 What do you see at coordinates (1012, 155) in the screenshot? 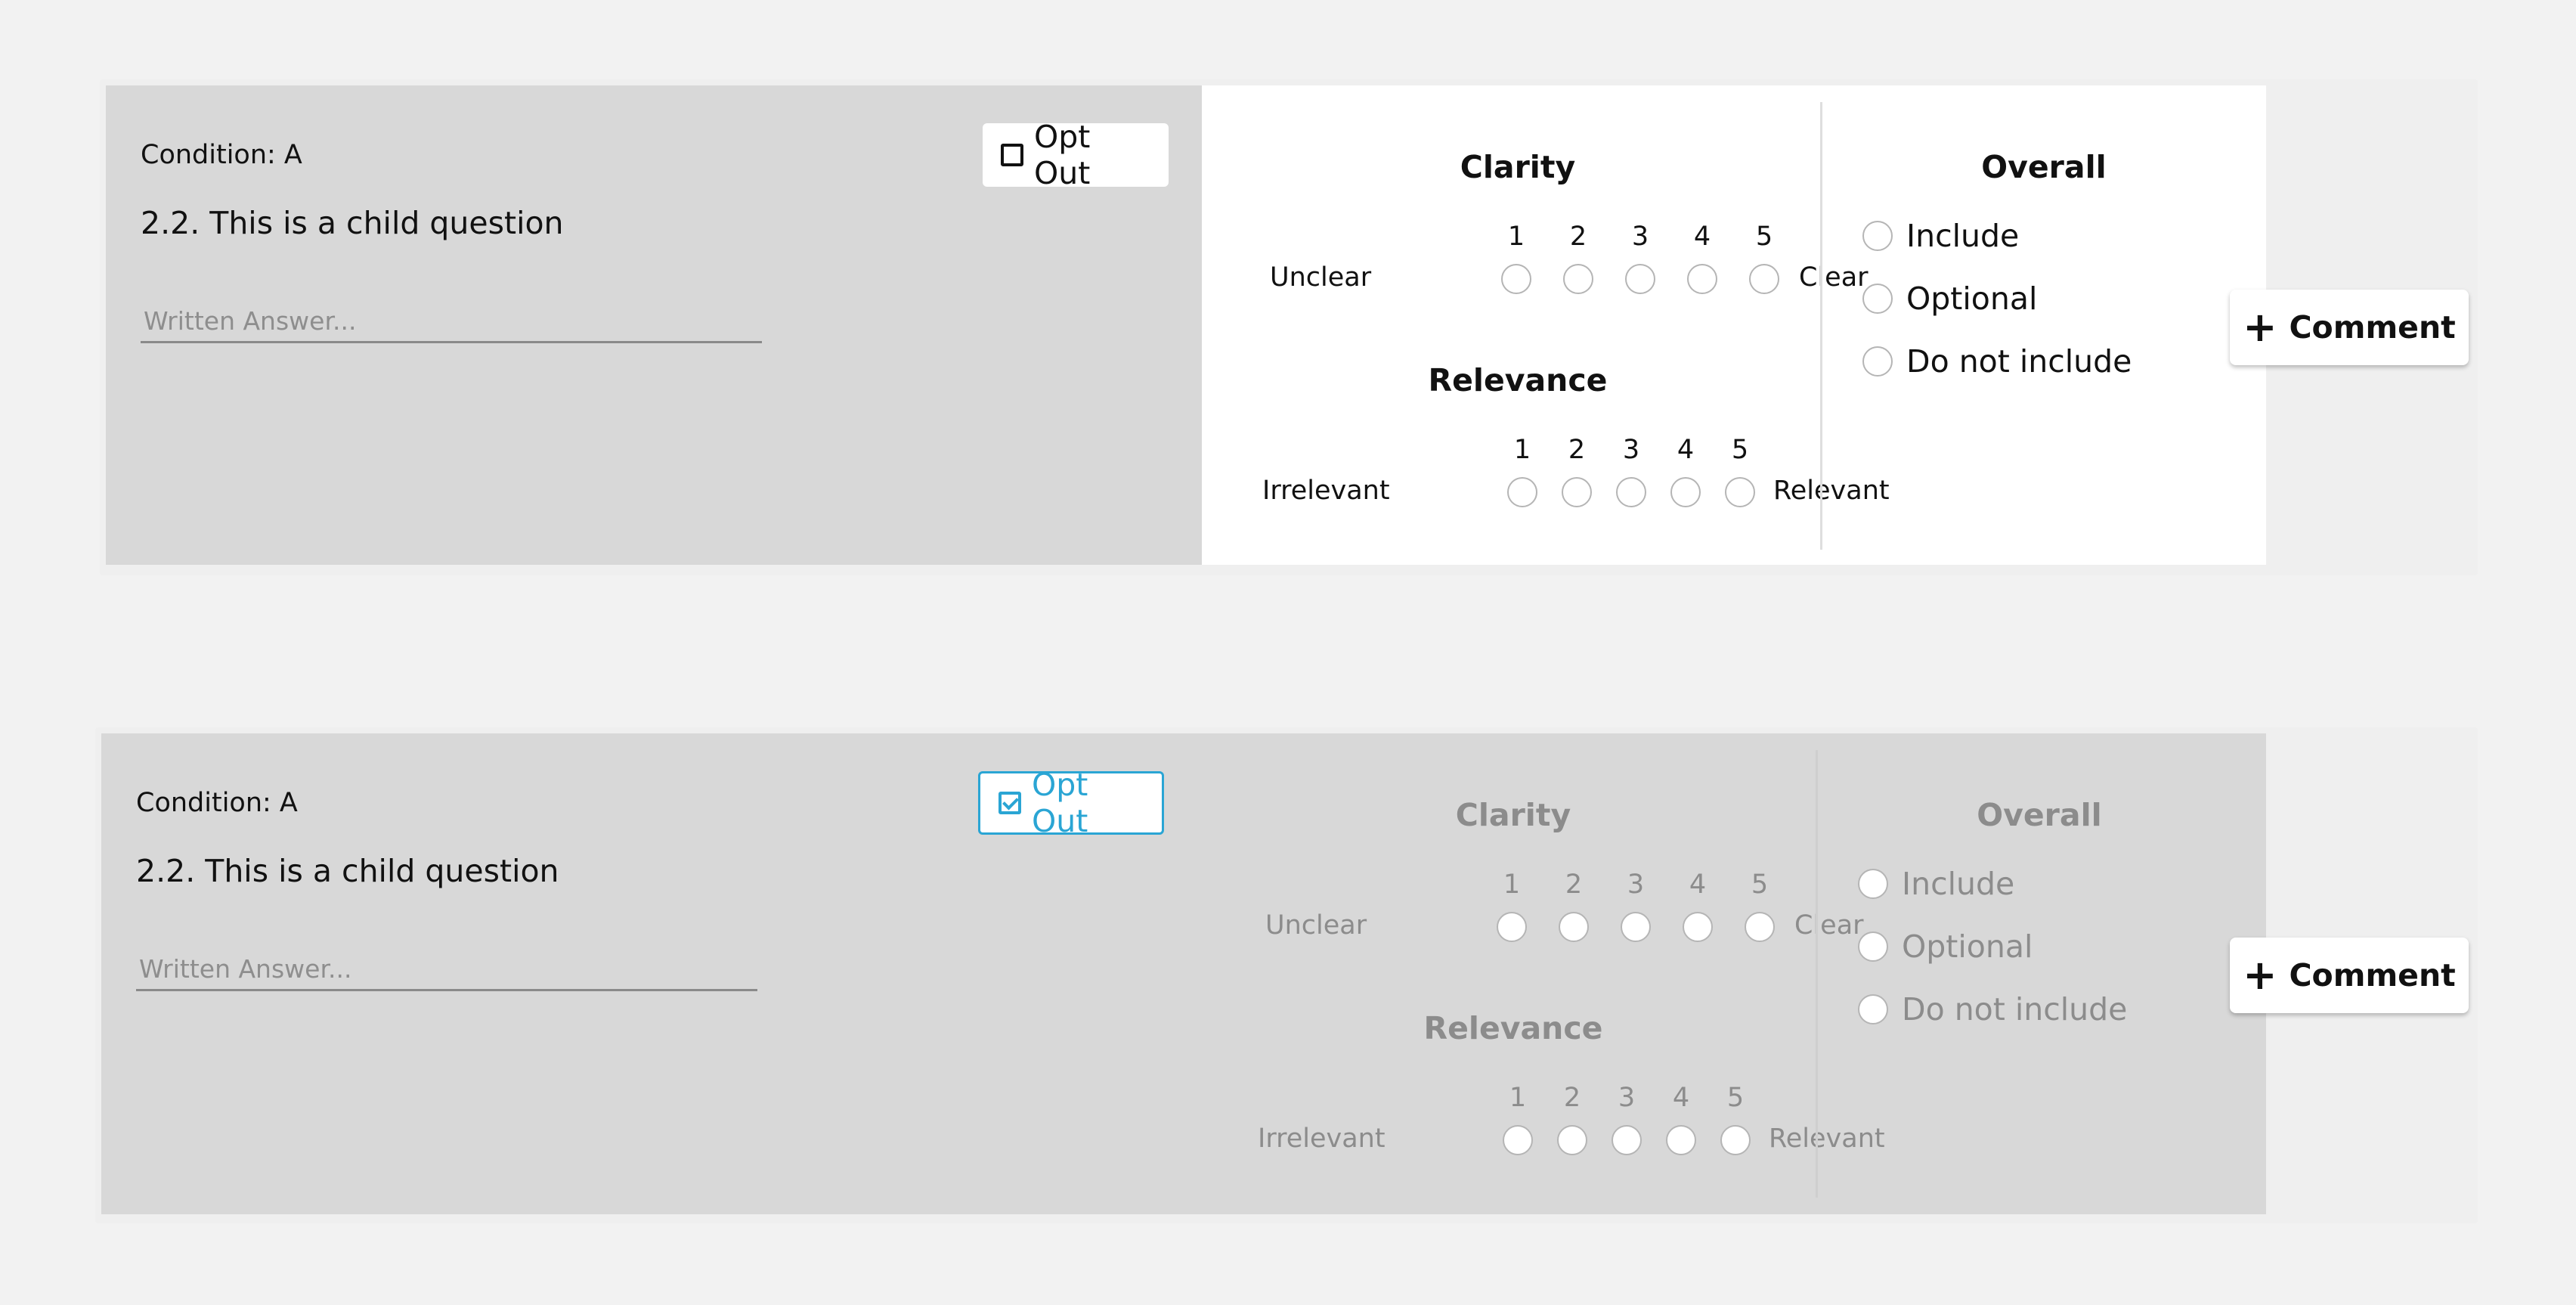
I see `checkbox-icon` at bounding box center [1012, 155].